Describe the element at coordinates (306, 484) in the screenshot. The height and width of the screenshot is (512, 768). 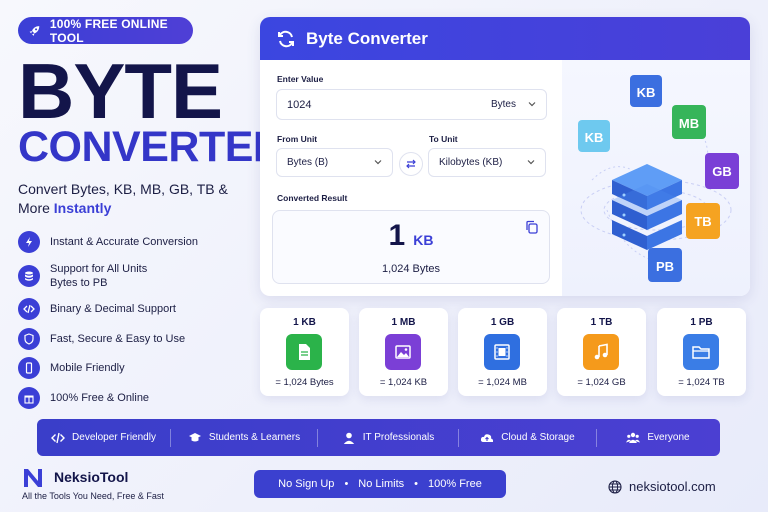
I see `benefit-item: No Sign Up` at that location.